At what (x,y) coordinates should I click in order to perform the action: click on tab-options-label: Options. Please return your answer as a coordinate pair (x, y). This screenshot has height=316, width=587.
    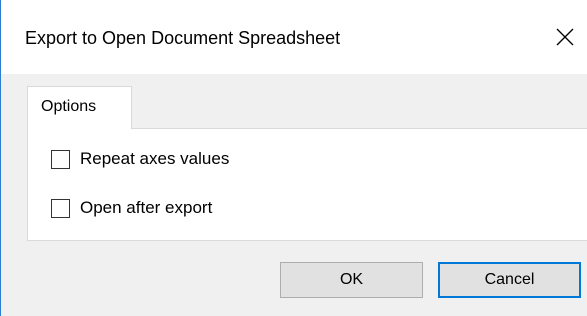
    Looking at the image, I should click on (69, 106).